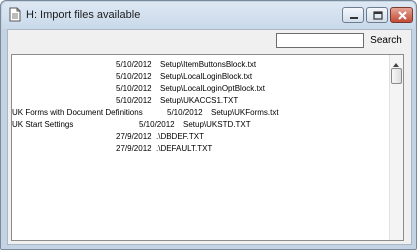 Image resolution: width=417 pixels, height=250 pixels. I want to click on maximize-icon, so click(378, 15).